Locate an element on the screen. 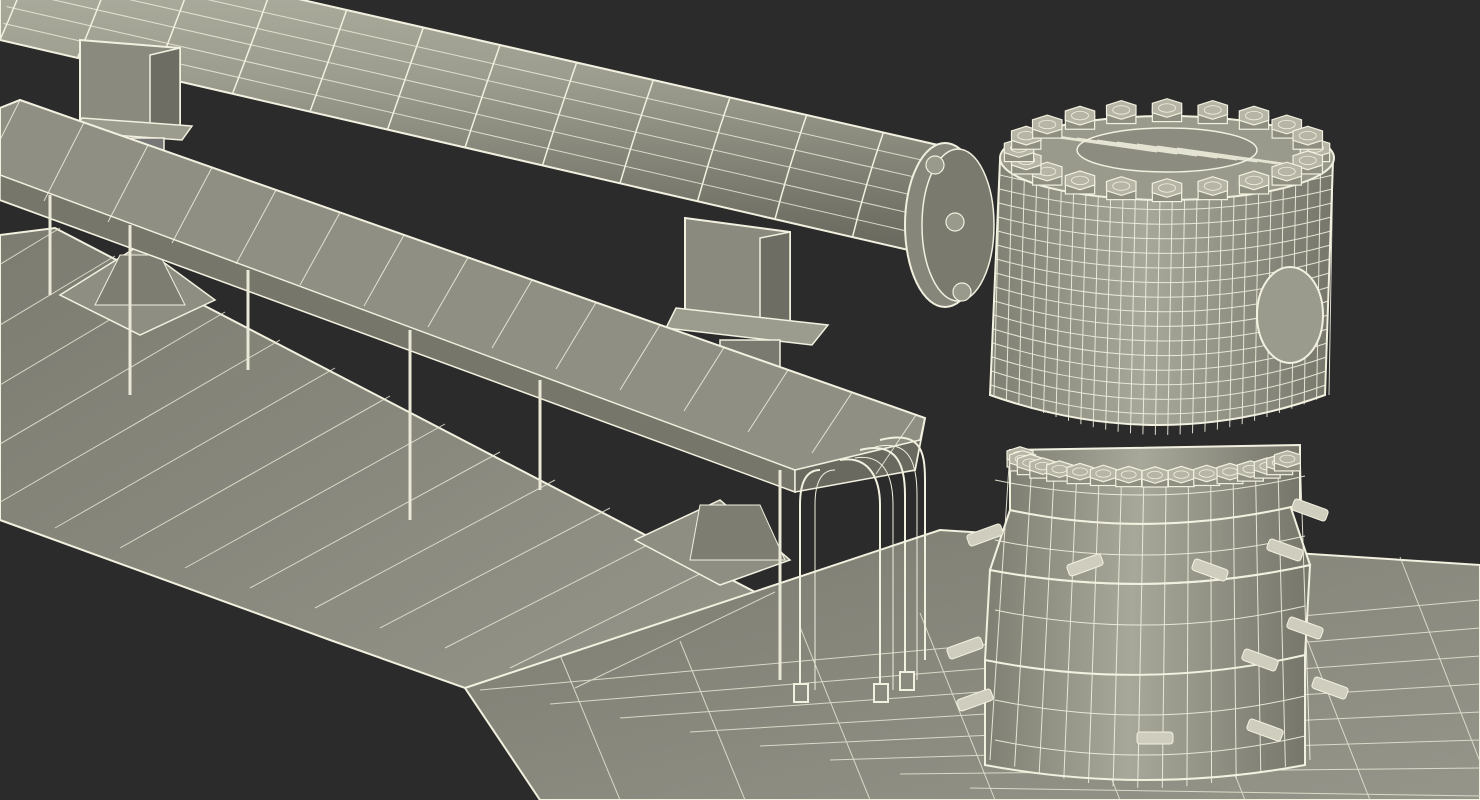 The image size is (1480, 800). pipe-flange is located at coordinates (949, 225).